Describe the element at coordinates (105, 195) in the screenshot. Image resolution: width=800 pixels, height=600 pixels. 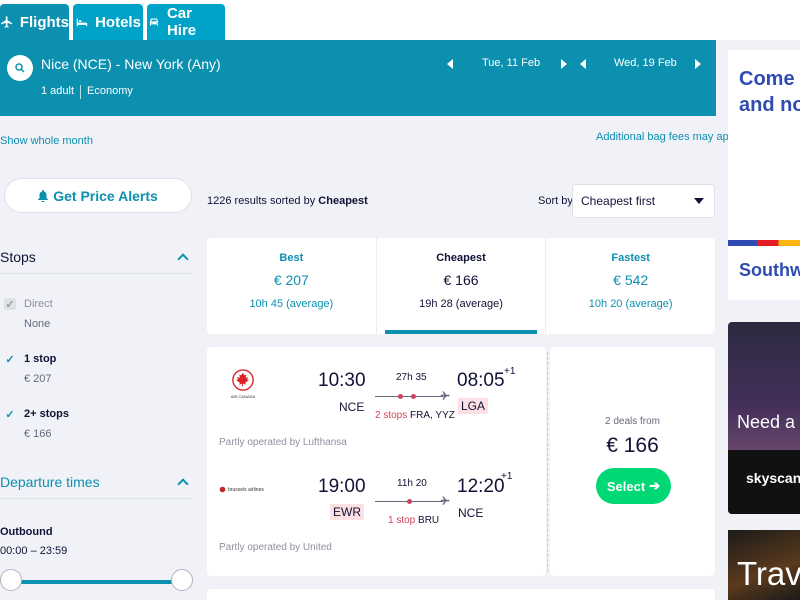
I see `price-alerts-label: Get Price Alerts` at that location.